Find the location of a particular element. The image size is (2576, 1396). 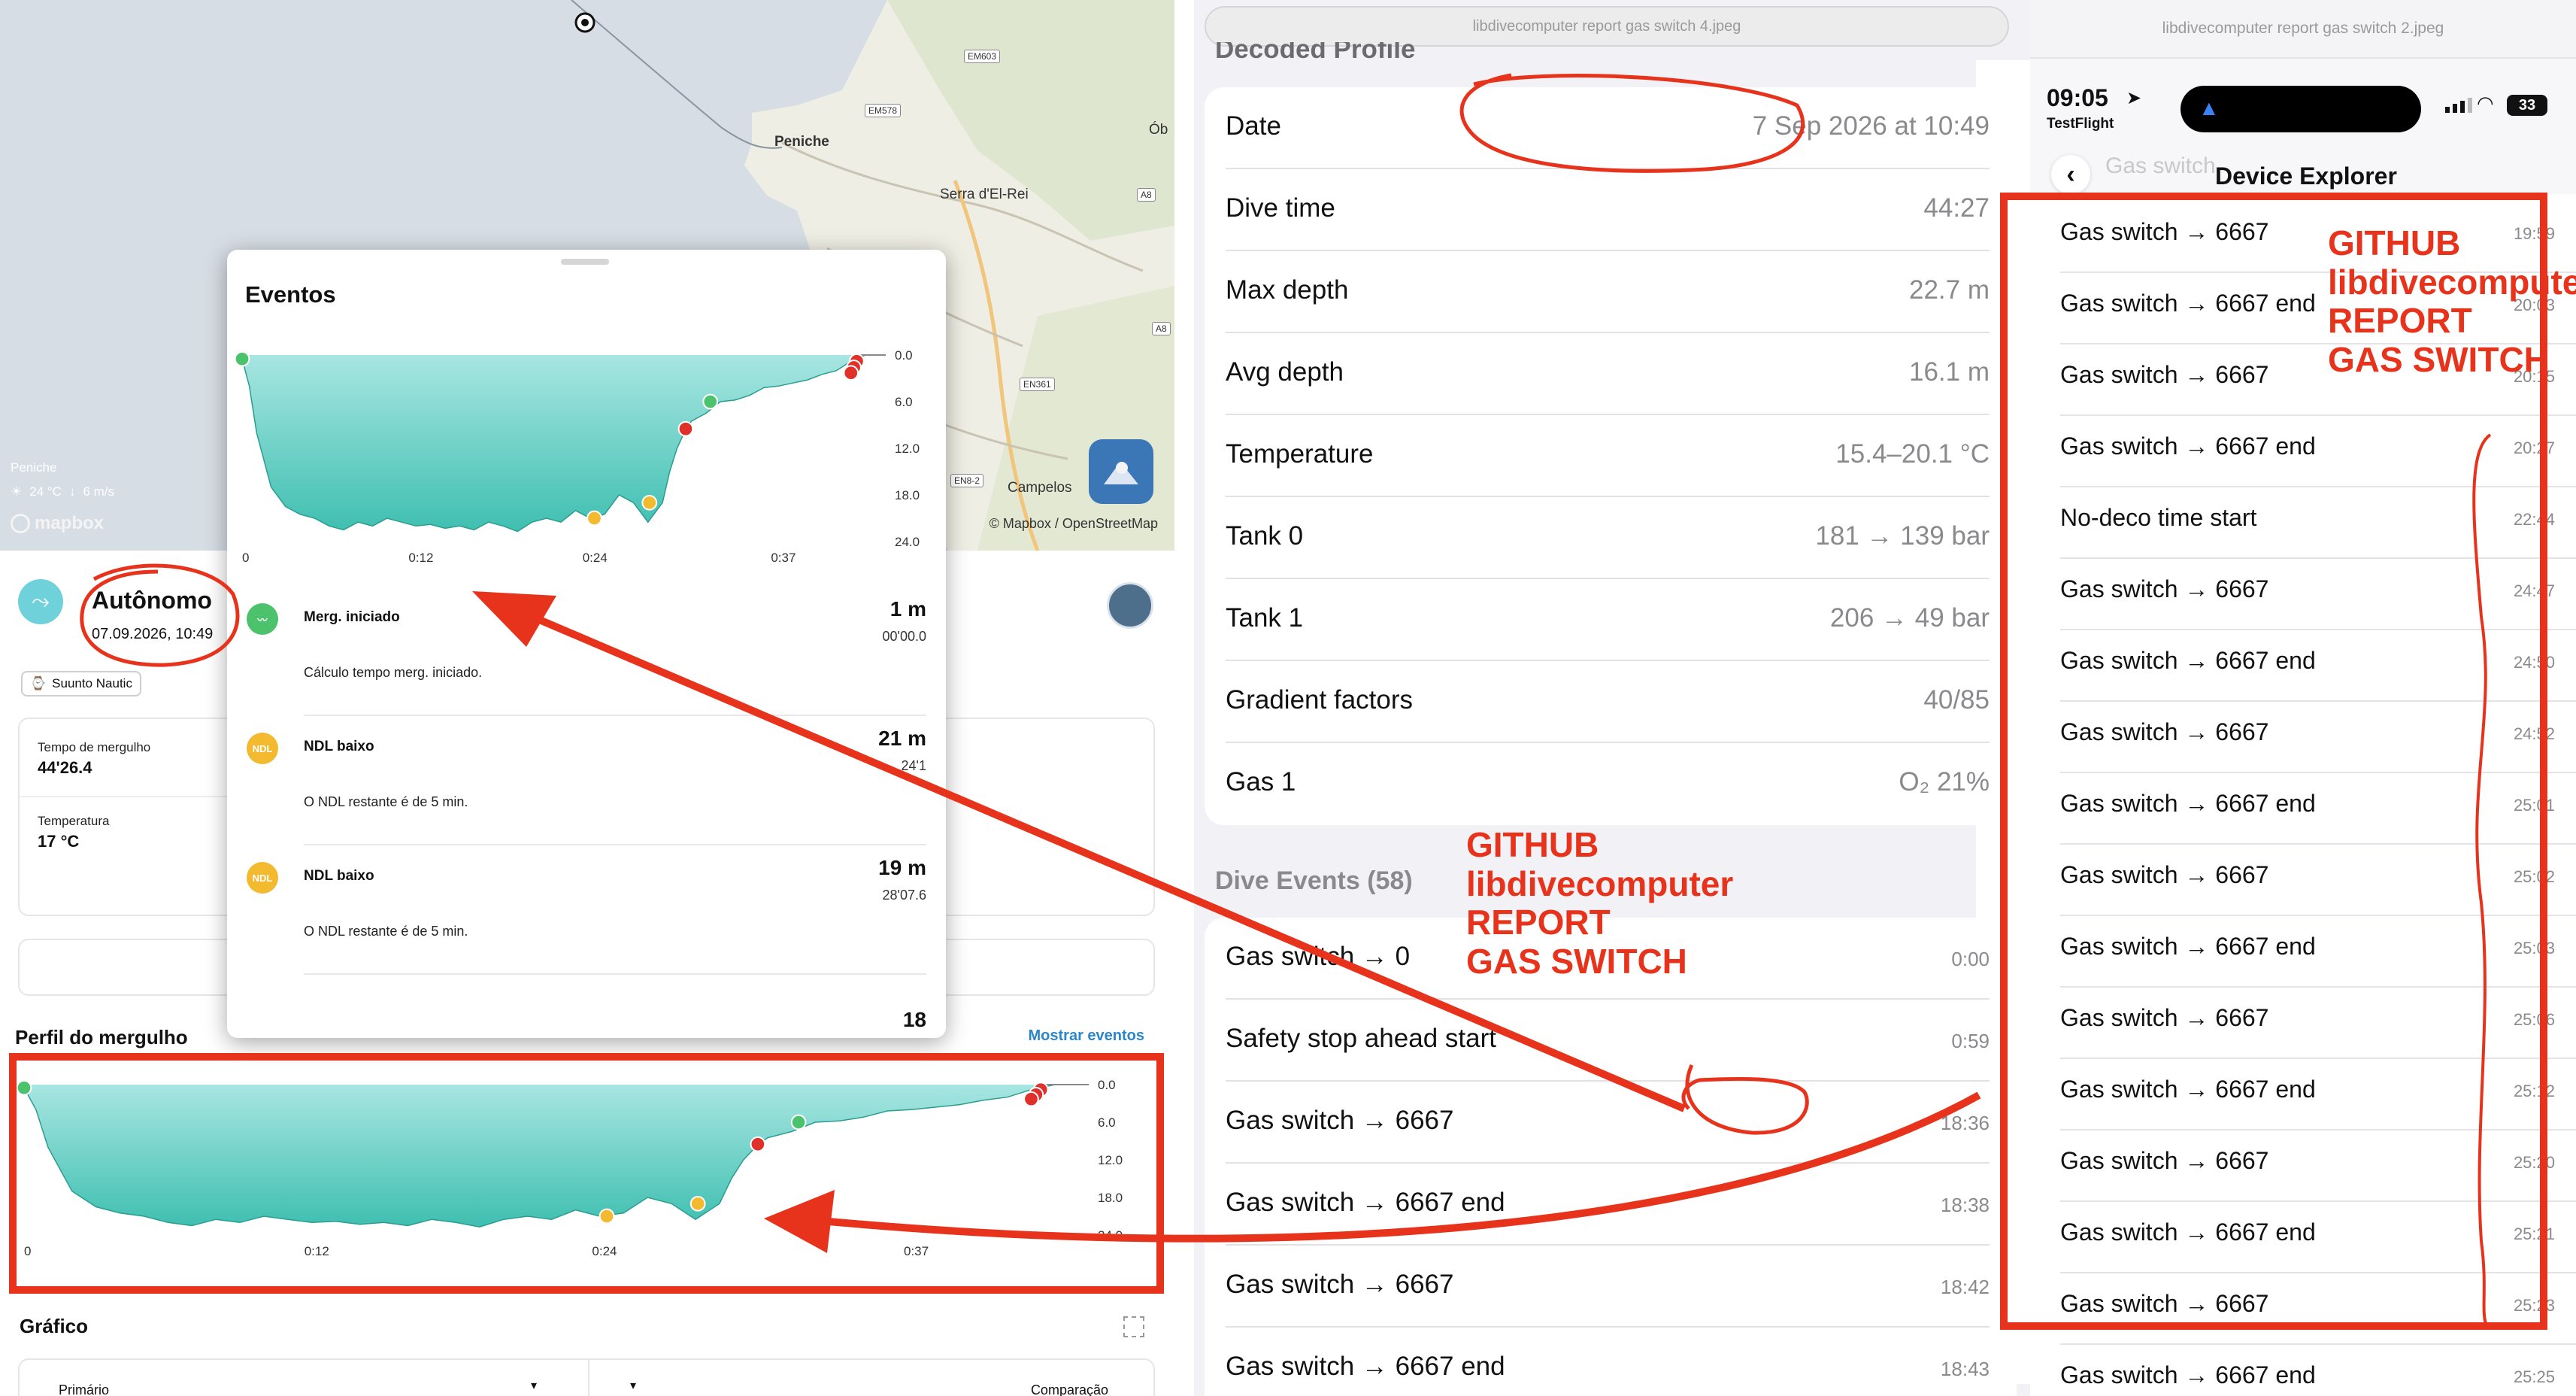

primary-label: Primário is located at coordinates (84, 1389).